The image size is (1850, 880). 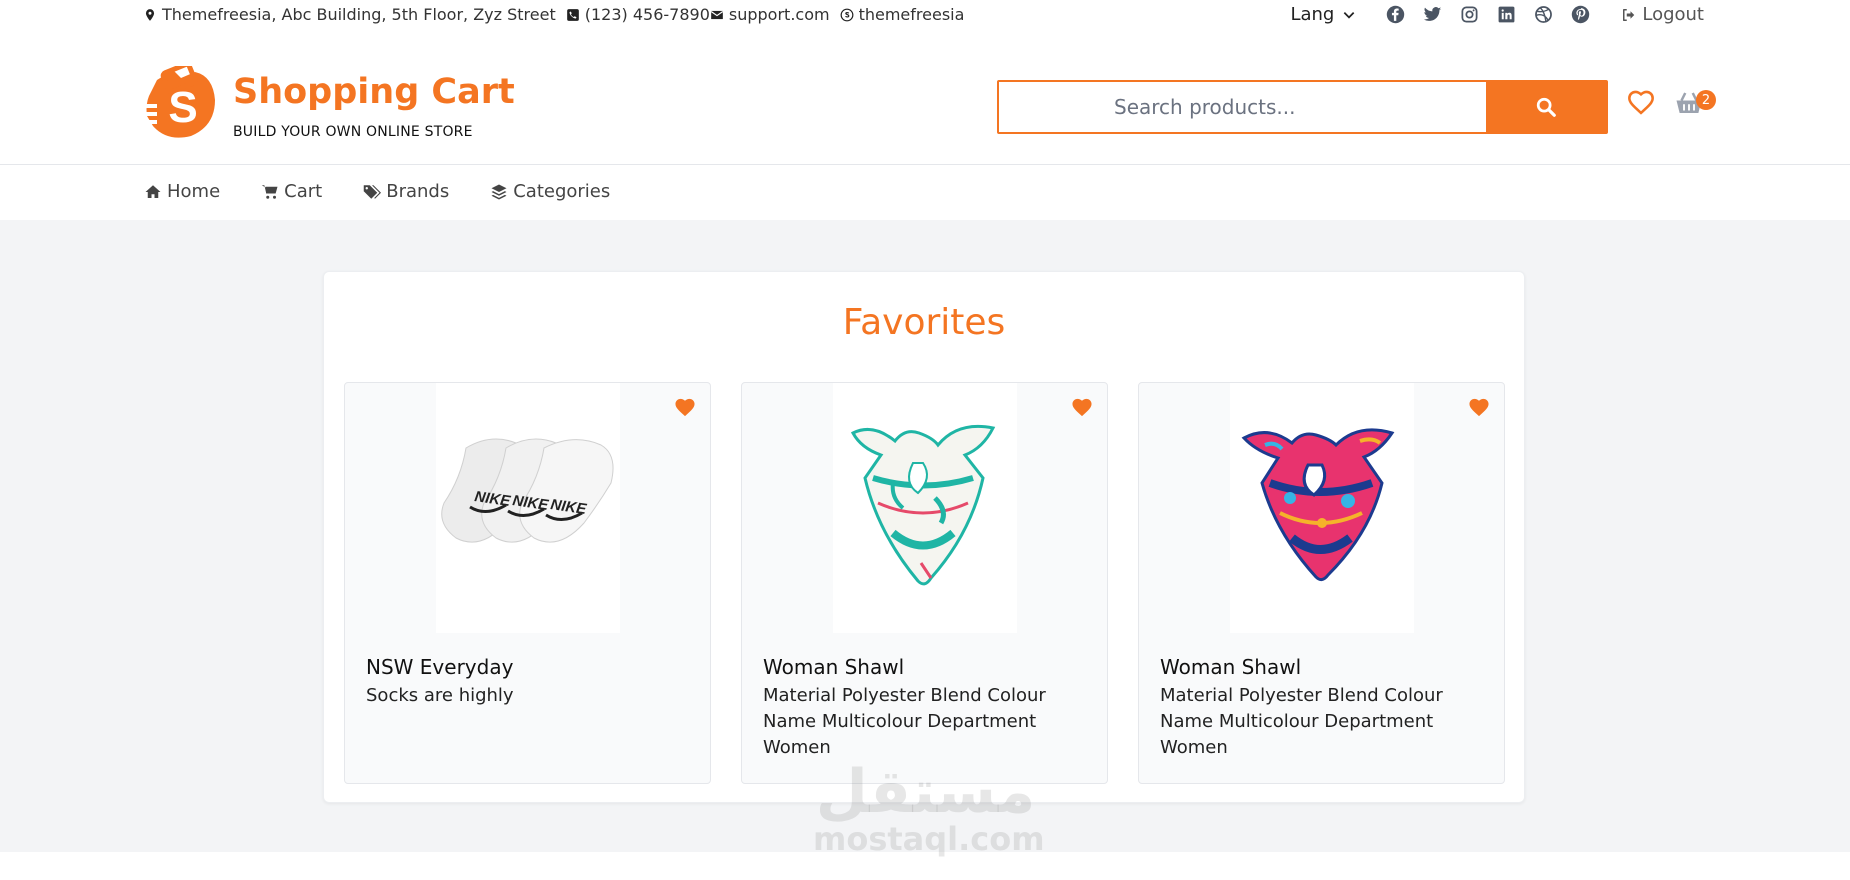 I want to click on instagram-link, so click(x=1469, y=14).